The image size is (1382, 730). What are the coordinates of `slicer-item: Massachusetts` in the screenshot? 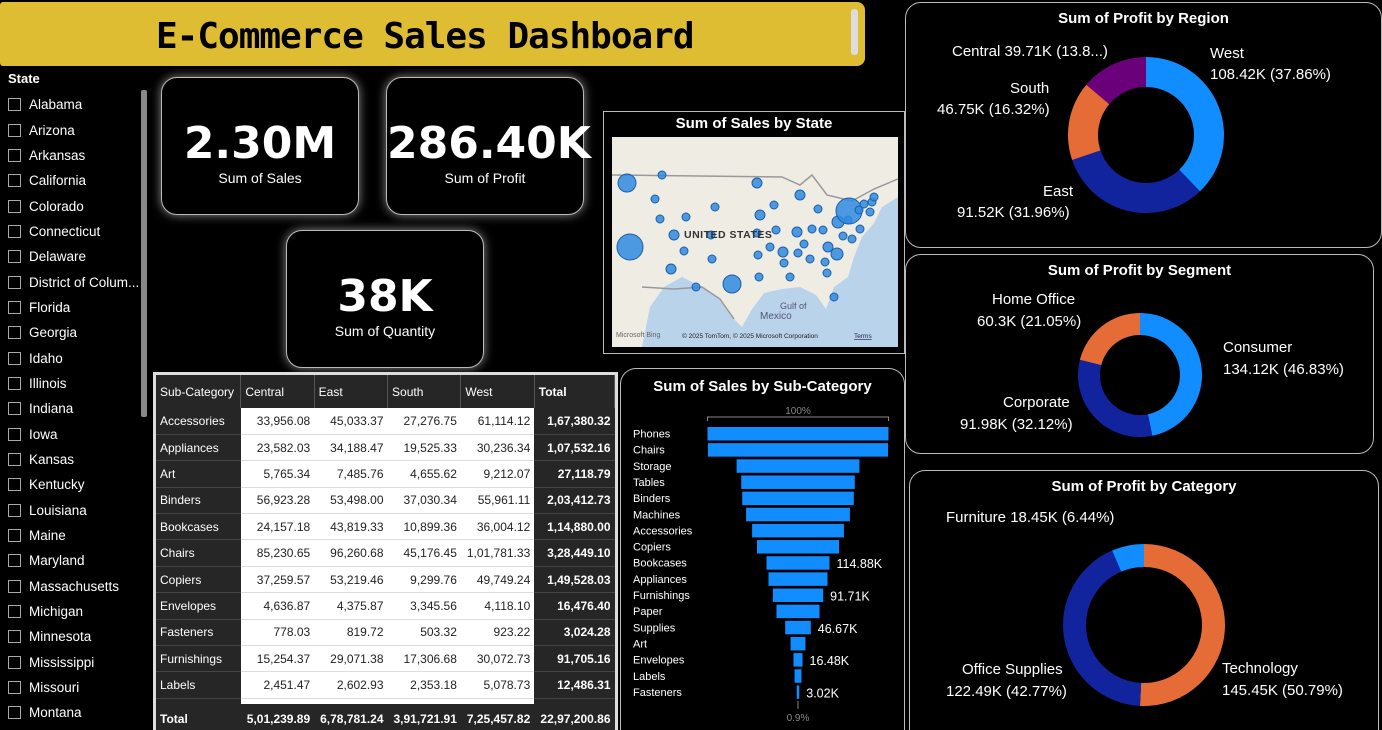 It's located at (73, 586).